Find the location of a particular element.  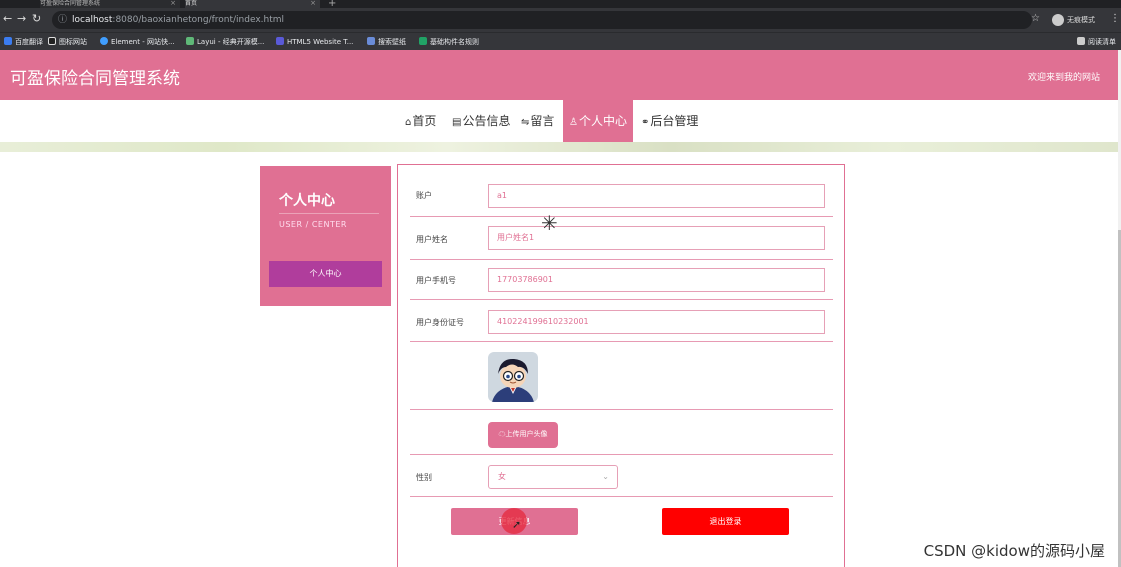

back-icon: ← is located at coordinates (7, 18).